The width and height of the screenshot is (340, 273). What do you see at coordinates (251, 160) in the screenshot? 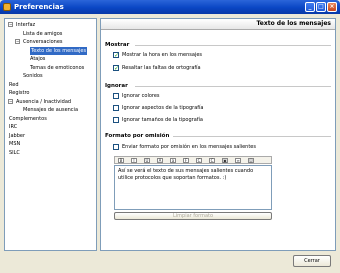
I see `smiley-icon: ☺` at bounding box center [251, 160].